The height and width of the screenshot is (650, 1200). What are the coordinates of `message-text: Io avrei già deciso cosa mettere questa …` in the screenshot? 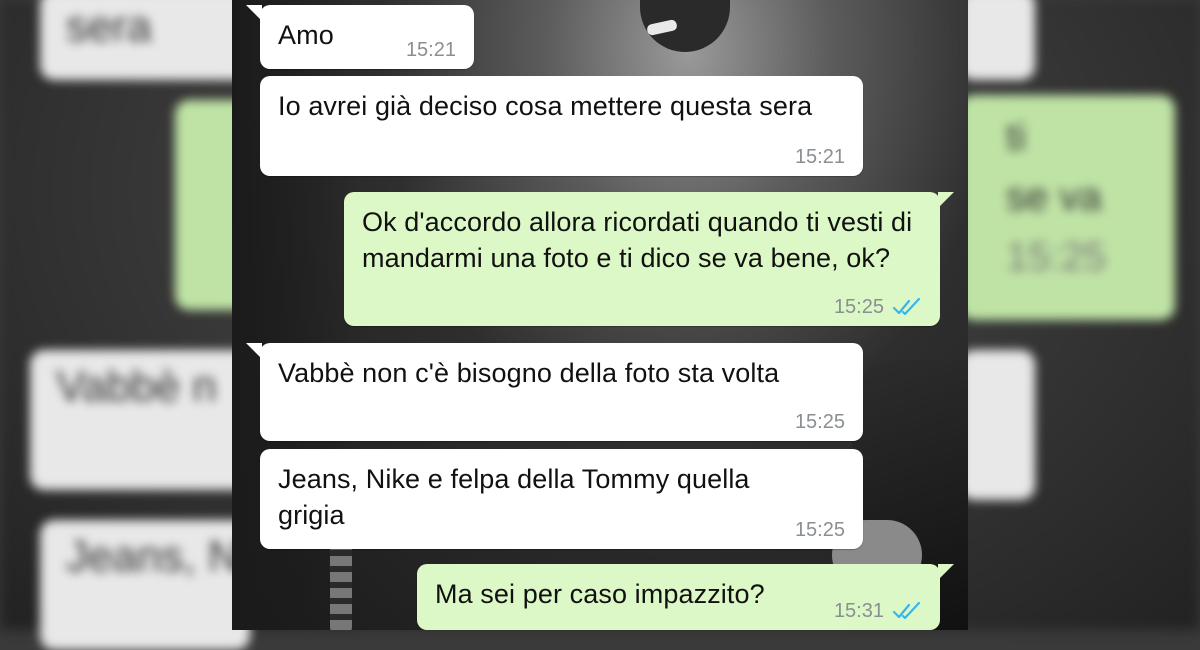 It's located at (545, 106).